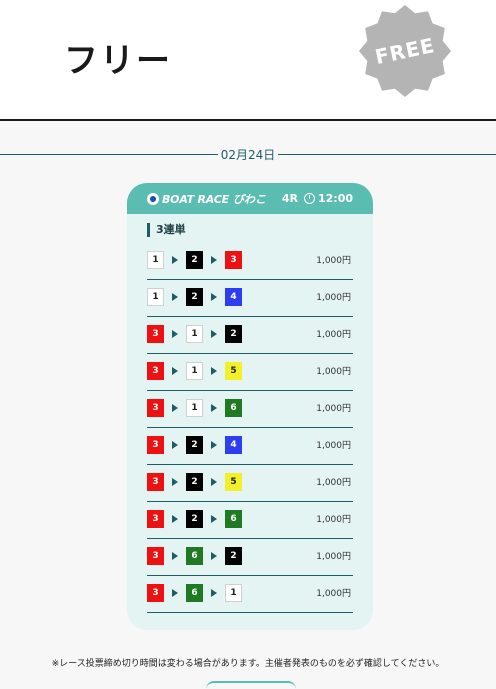 Image resolution: width=496 pixels, height=689 pixels. I want to click on bet-row: 1 2 3 1,000円, so click(250, 261).